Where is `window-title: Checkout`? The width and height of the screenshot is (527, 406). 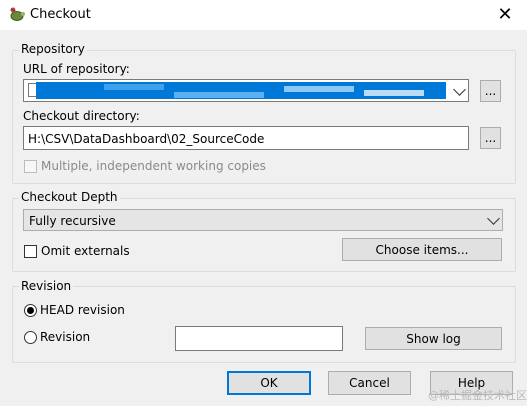
window-title: Checkout is located at coordinates (60, 14).